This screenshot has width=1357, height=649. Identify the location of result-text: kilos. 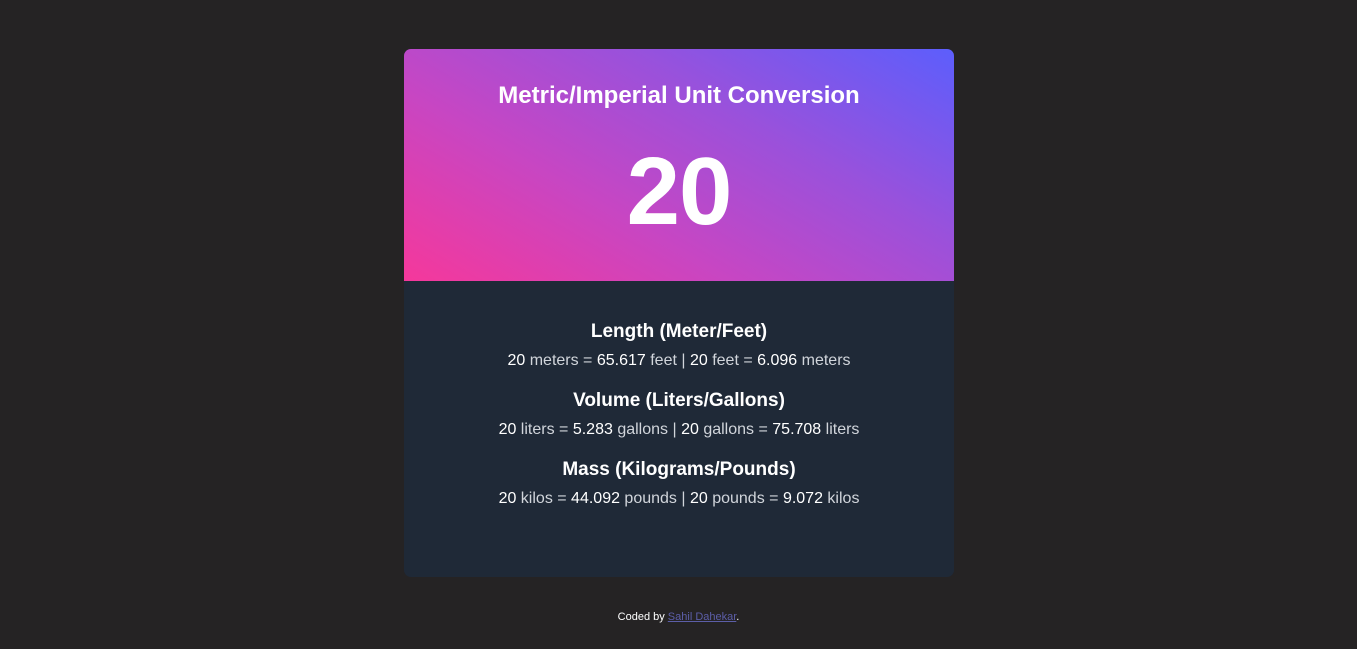
(841, 498).